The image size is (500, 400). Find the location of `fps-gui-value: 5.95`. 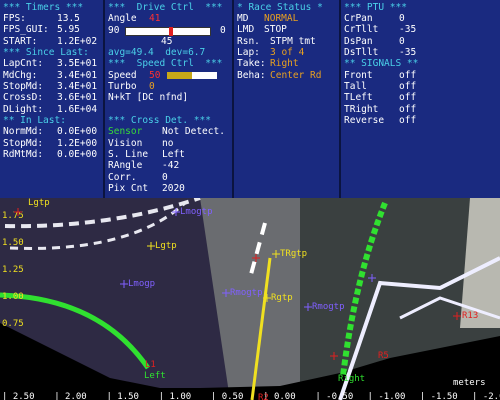

fps-gui-value: 5.95 is located at coordinates (68, 29).